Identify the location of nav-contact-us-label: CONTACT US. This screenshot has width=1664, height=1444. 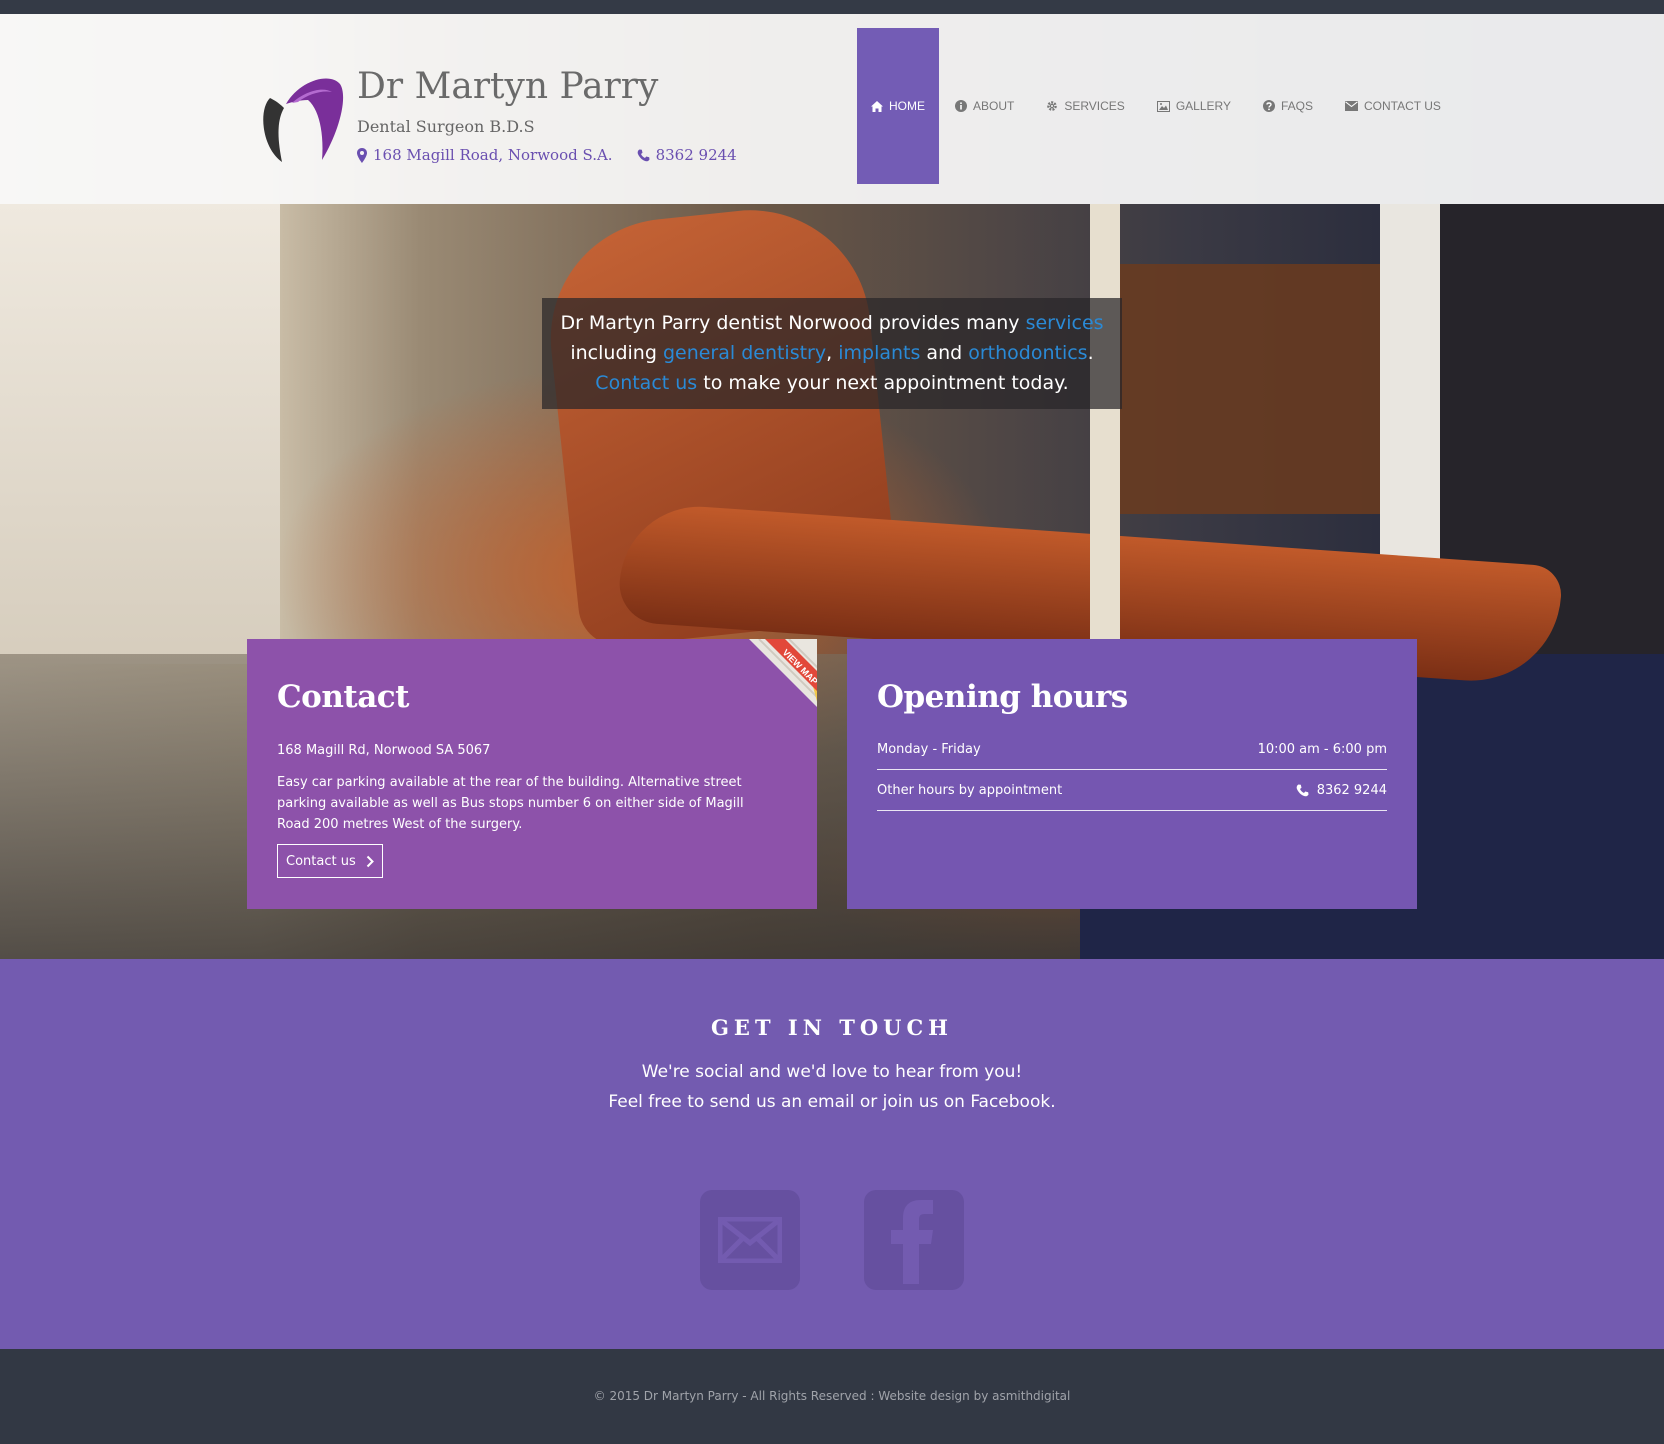
(1402, 106).